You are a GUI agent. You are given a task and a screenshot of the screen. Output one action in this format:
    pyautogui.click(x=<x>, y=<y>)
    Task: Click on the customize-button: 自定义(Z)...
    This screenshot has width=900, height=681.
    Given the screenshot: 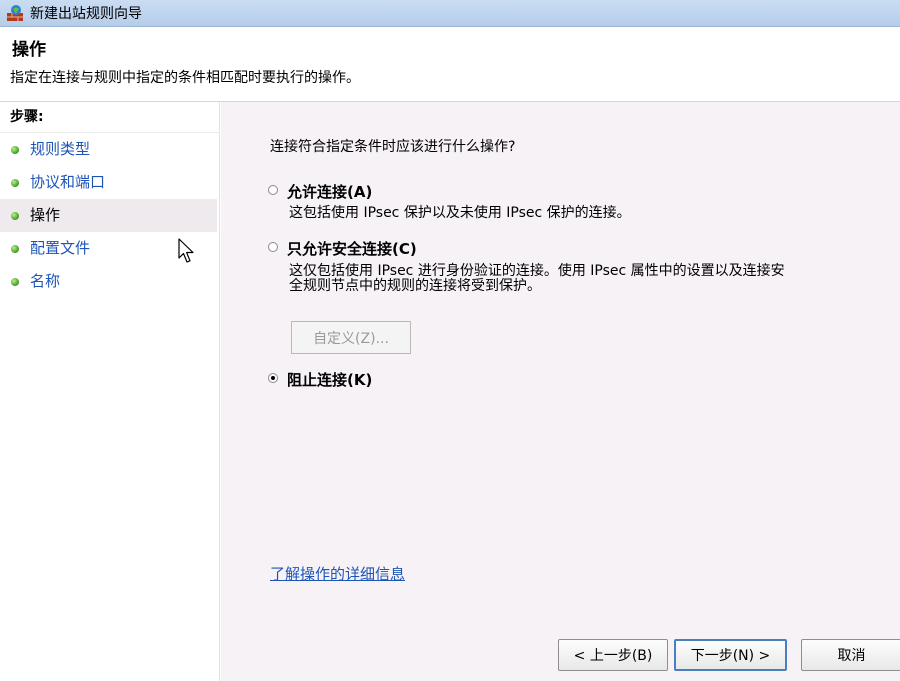 What is the action you would take?
    pyautogui.click(x=351, y=337)
    